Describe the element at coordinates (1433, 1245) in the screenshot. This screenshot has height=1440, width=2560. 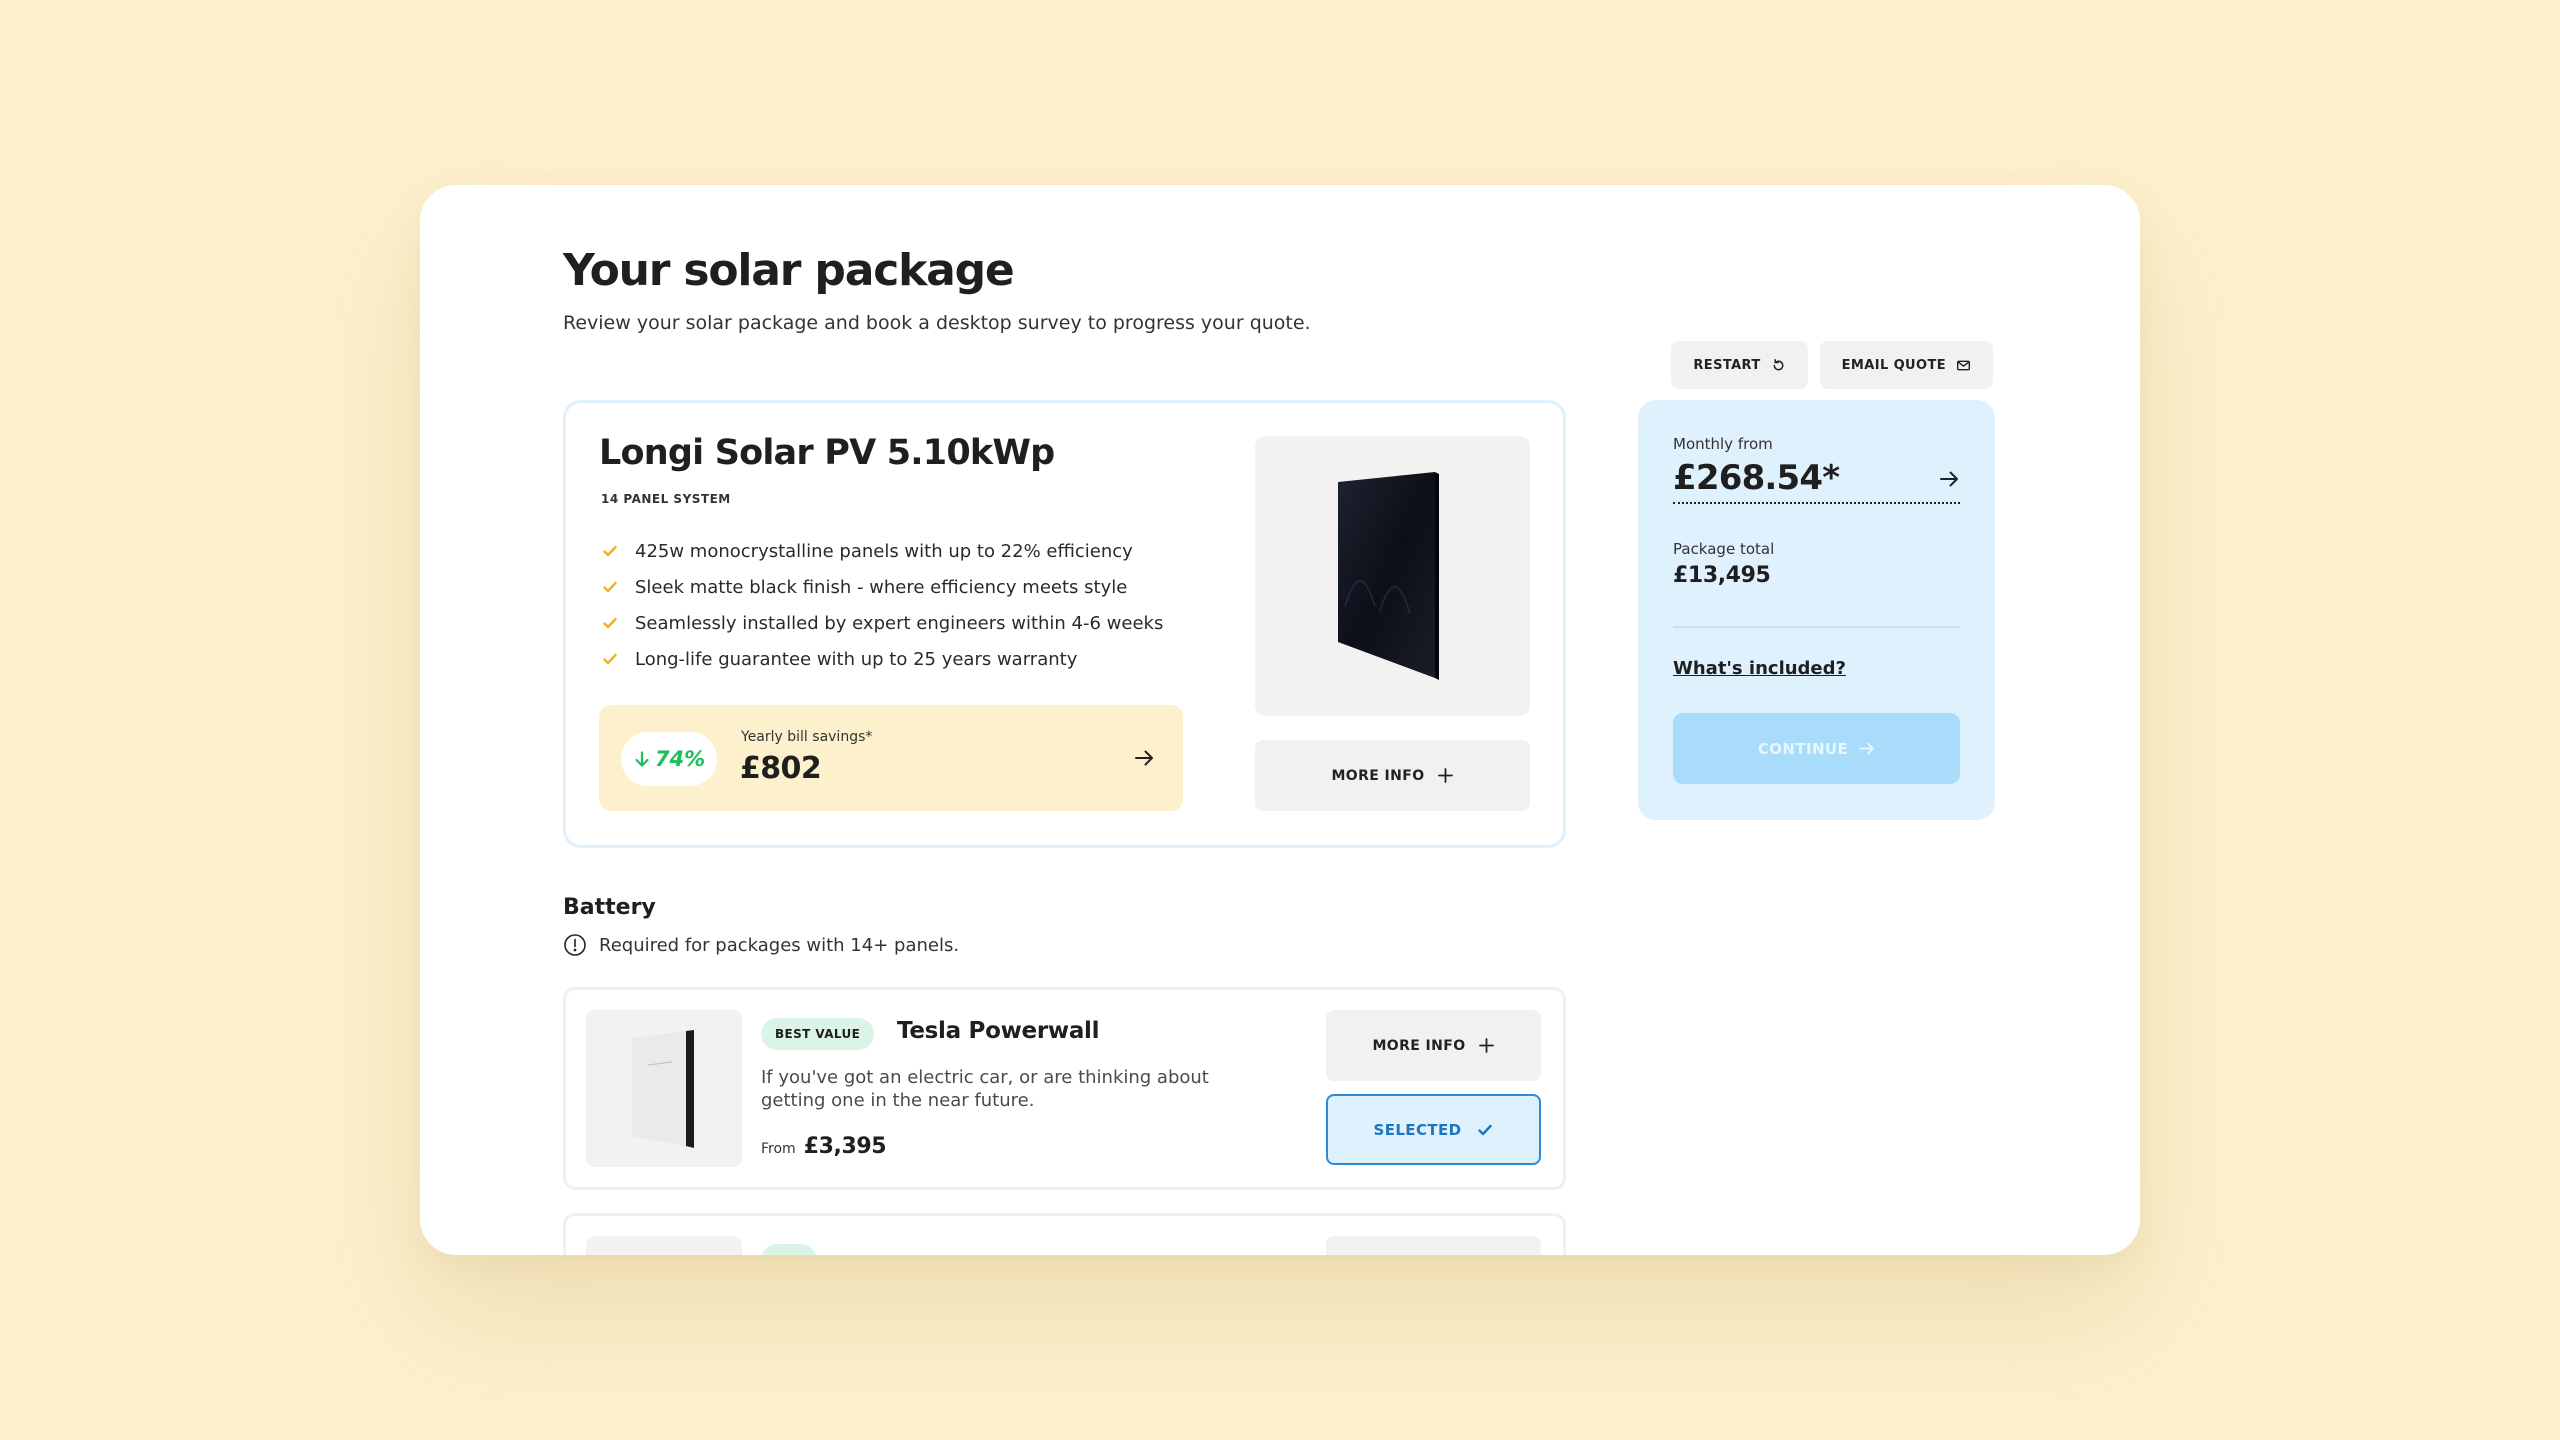
I see `battery-more-info-button` at that location.